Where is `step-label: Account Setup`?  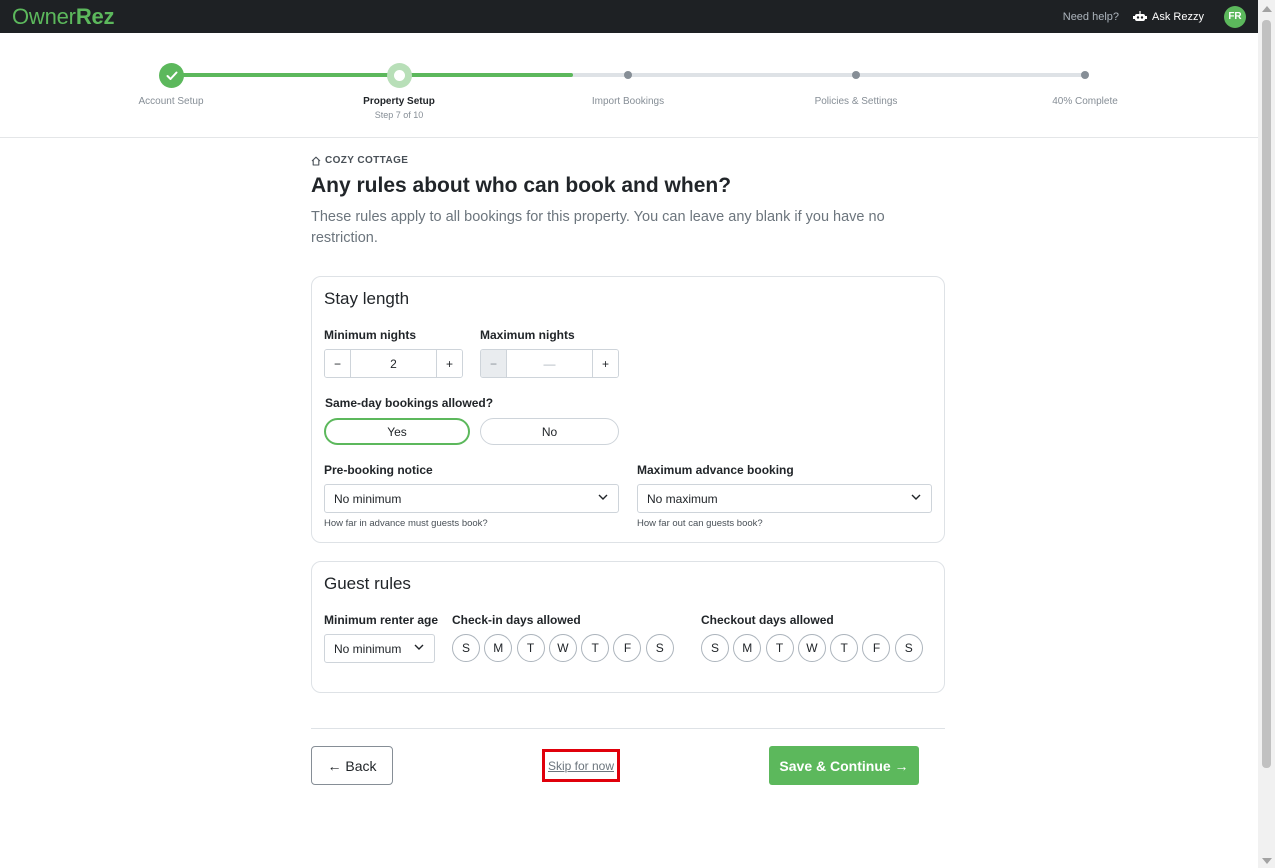 step-label: Account Setup is located at coordinates (171, 101).